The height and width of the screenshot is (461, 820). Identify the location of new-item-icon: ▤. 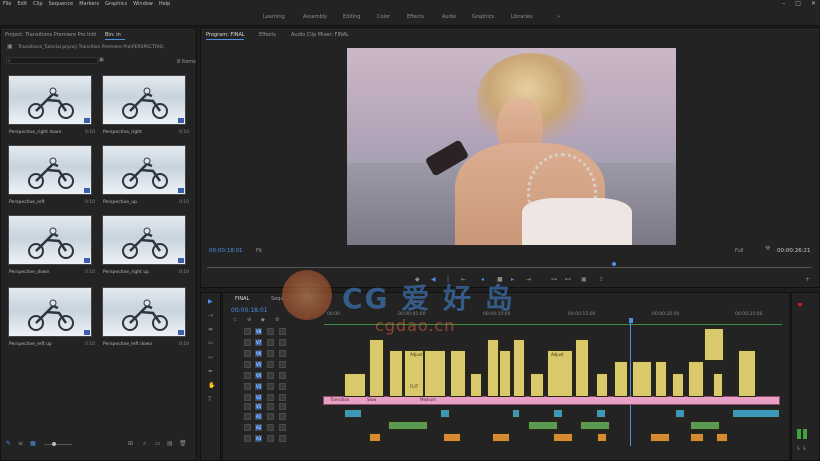
(170, 444).